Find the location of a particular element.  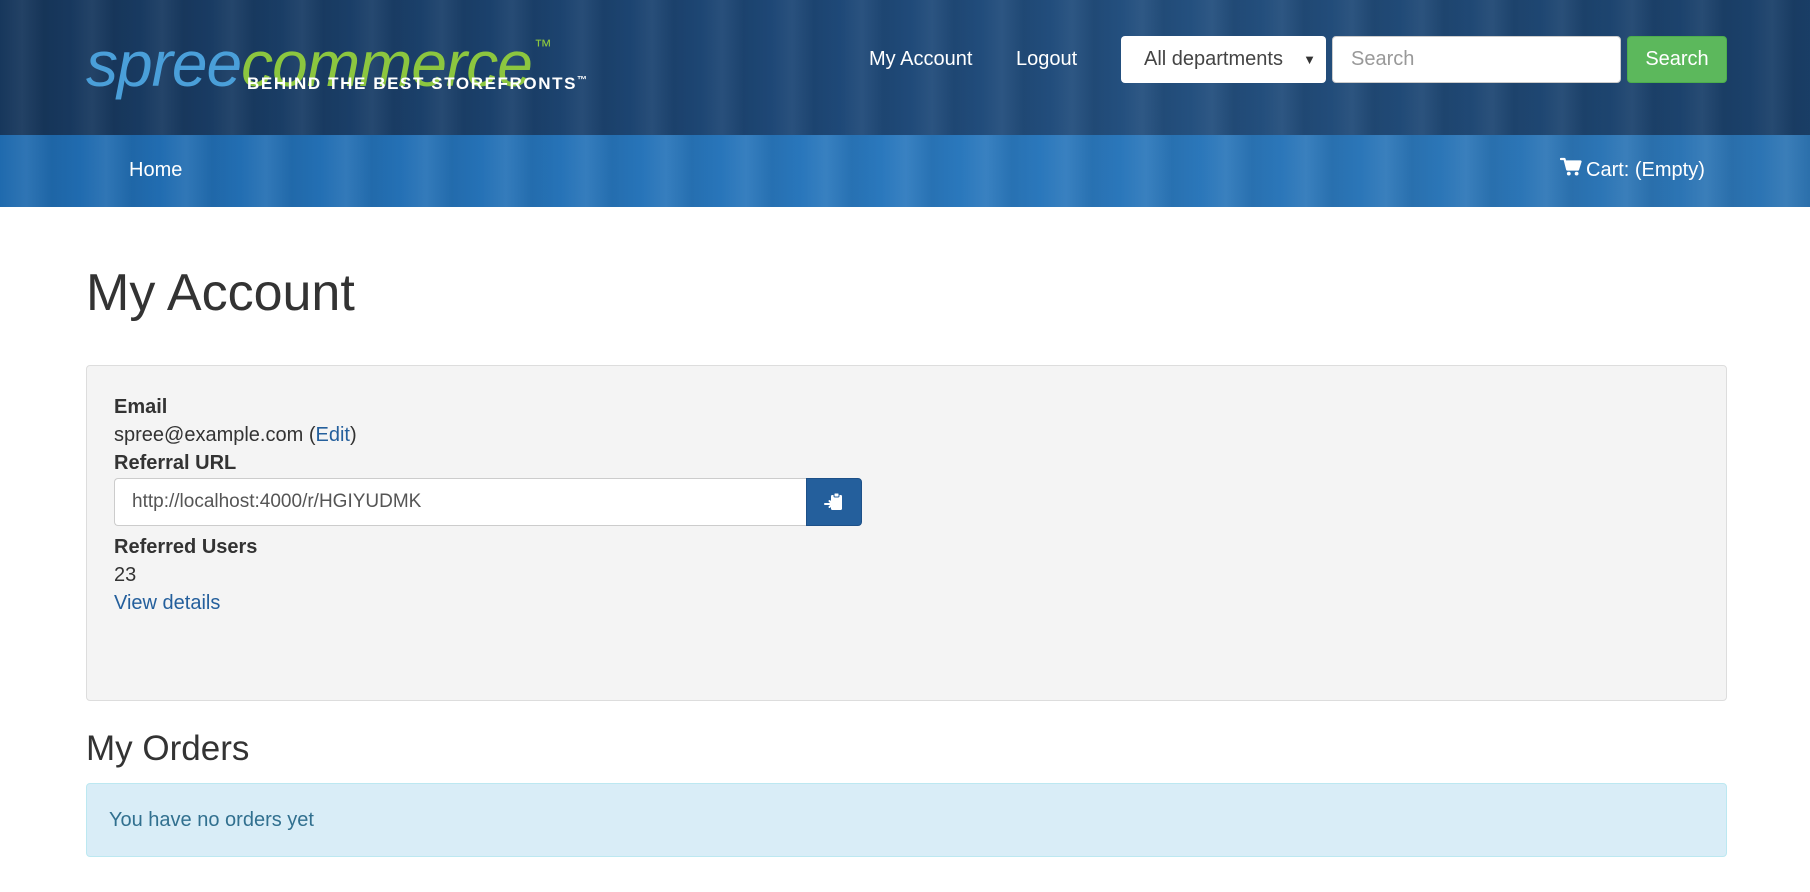

caret-down-icon: ▼ is located at coordinates (1309, 59).